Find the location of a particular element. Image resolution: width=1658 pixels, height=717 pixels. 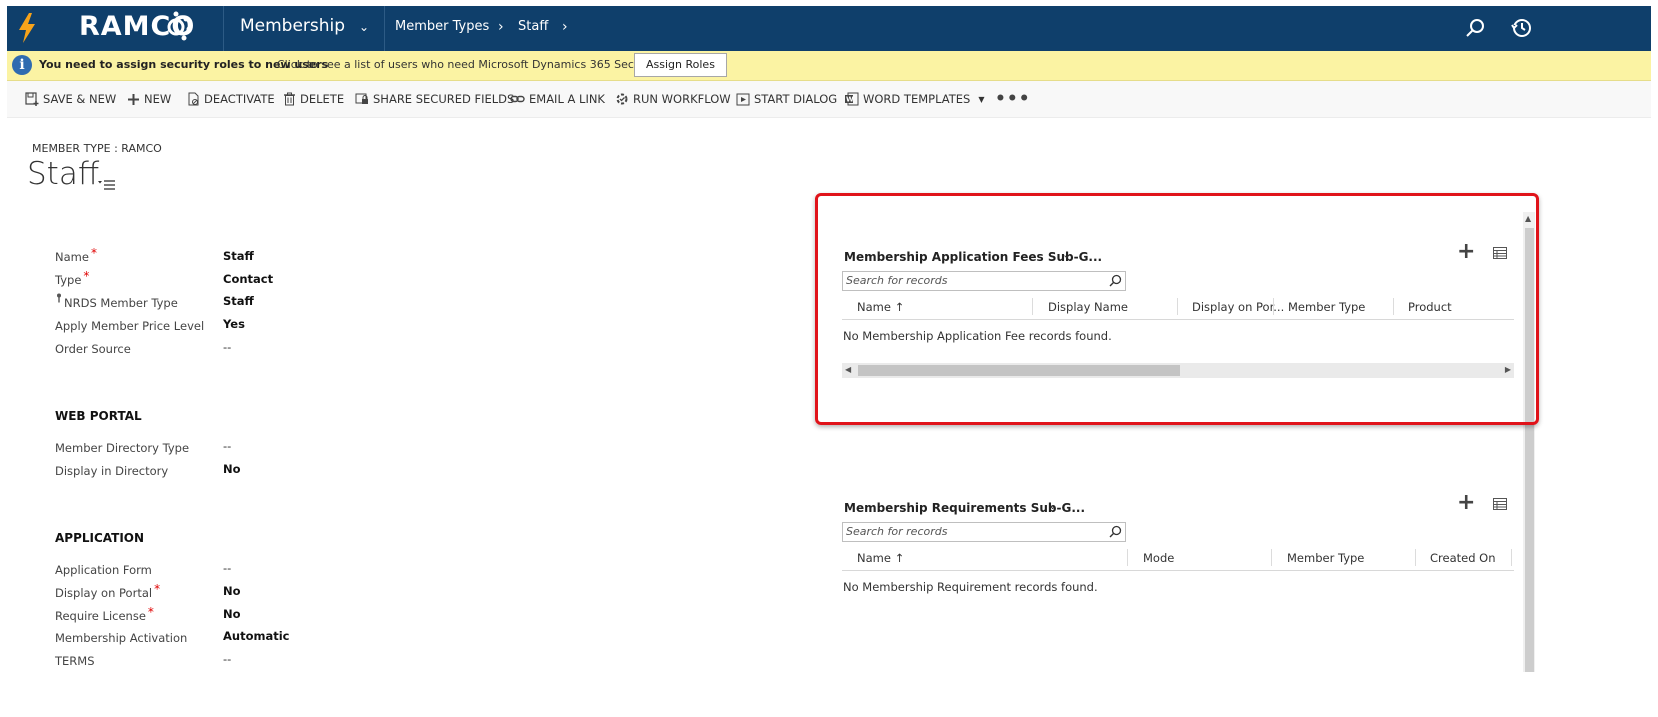

share-secured-fields-button: SHARE SECURED FIELDS is located at coordinates (434, 99).